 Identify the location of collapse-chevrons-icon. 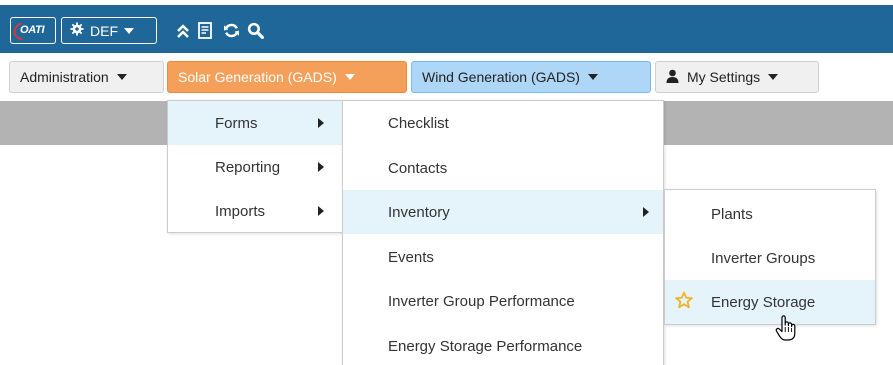
(183, 30).